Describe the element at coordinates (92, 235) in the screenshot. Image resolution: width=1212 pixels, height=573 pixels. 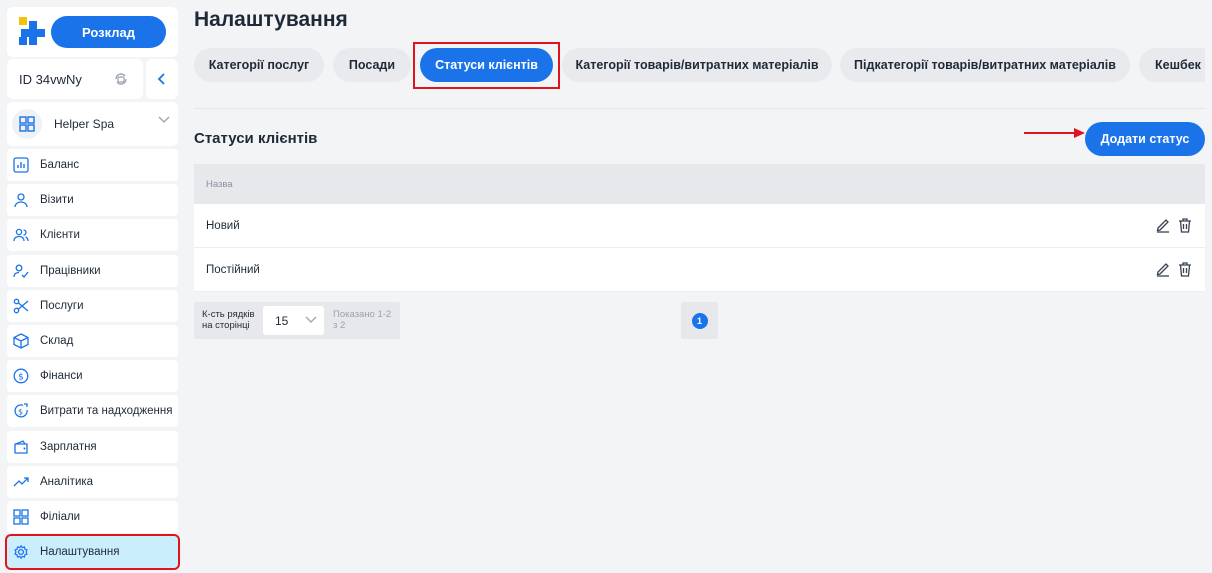
I see `sidebar-item-clients: Клієнти` at that location.